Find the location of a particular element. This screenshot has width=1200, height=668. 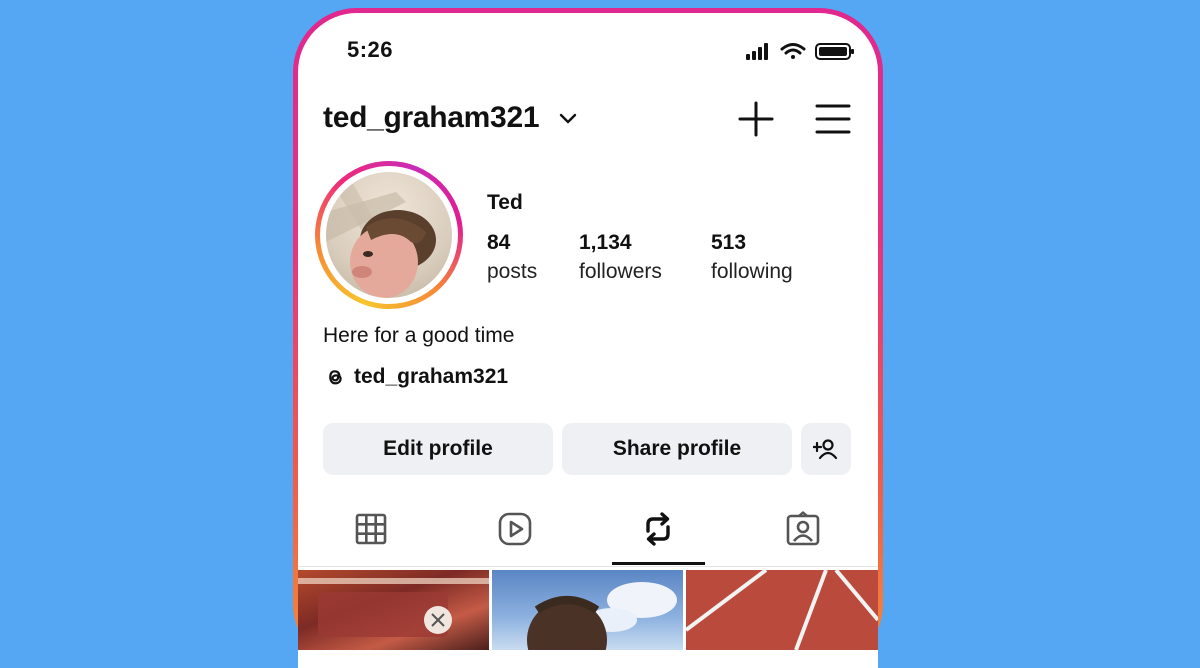

reposts-icon is located at coordinates (658, 529).